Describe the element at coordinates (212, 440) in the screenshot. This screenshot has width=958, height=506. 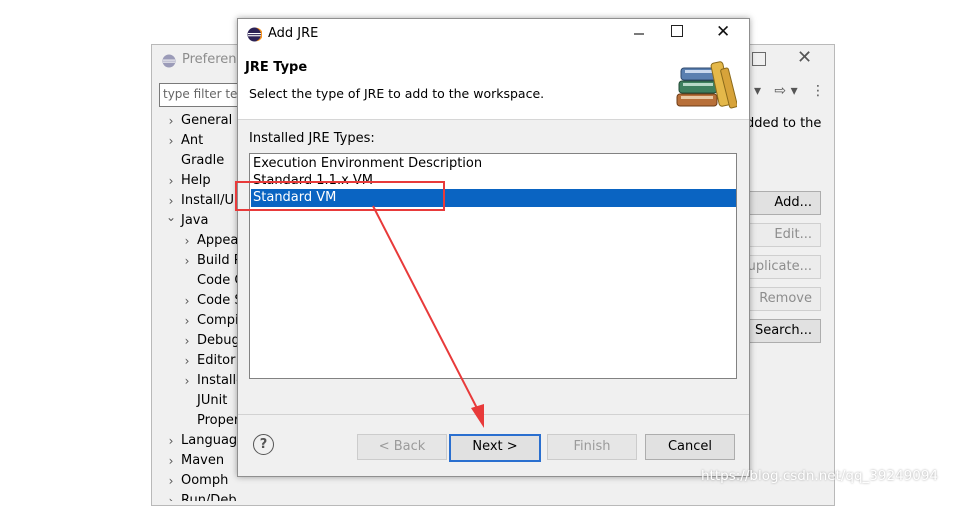
I see `tree-item-label: Language` at that location.